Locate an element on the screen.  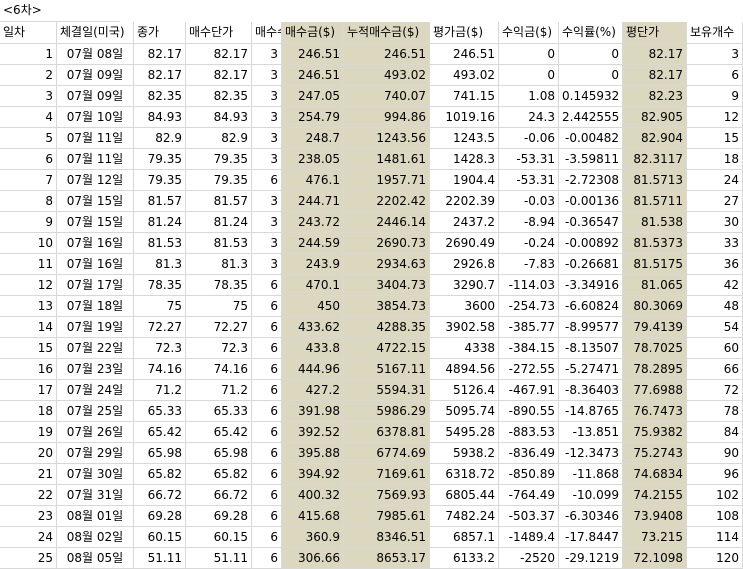
table-cell: 72.3 is located at coordinates (219, 348).